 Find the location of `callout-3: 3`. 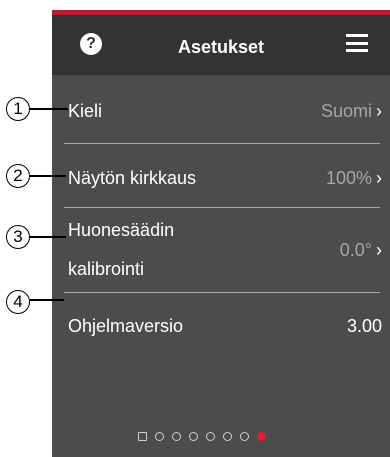

callout-3: 3 is located at coordinates (18, 237).